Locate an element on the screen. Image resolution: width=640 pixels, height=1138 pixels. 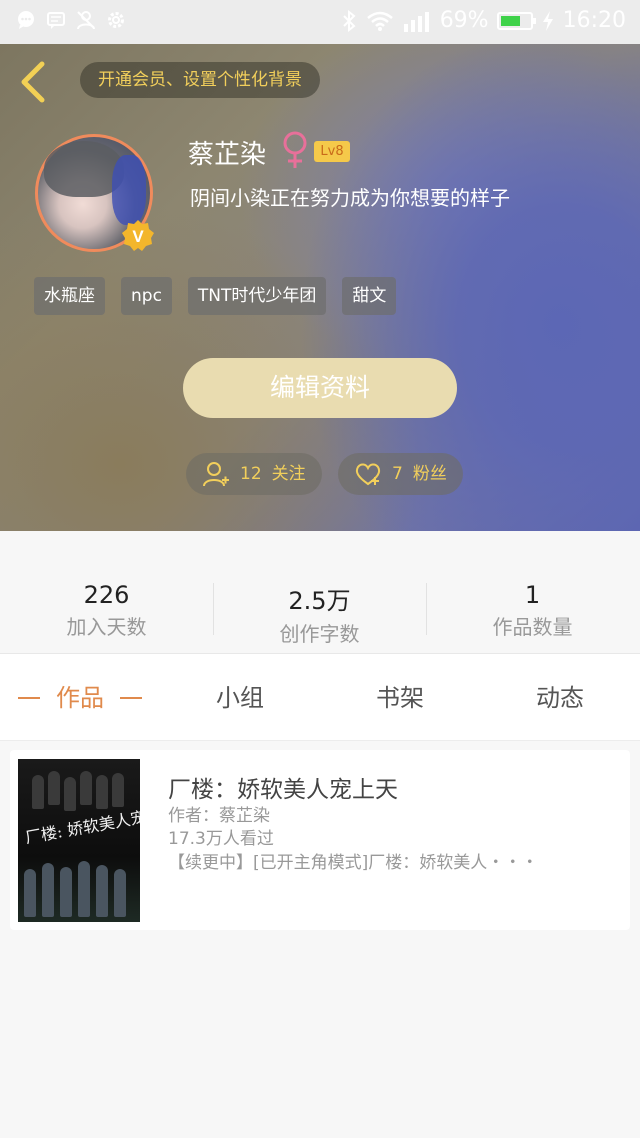
avatar-shadow is located at coordinates (129, 190).